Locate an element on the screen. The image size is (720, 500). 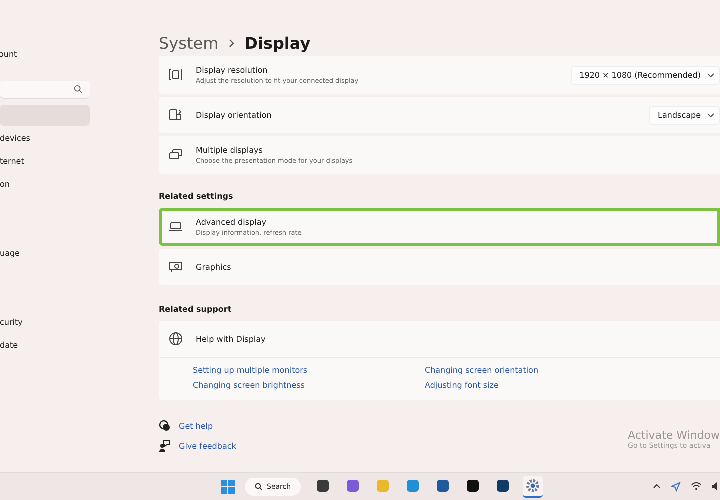
help-link: Changing screen orientation is located at coordinates (482, 370).